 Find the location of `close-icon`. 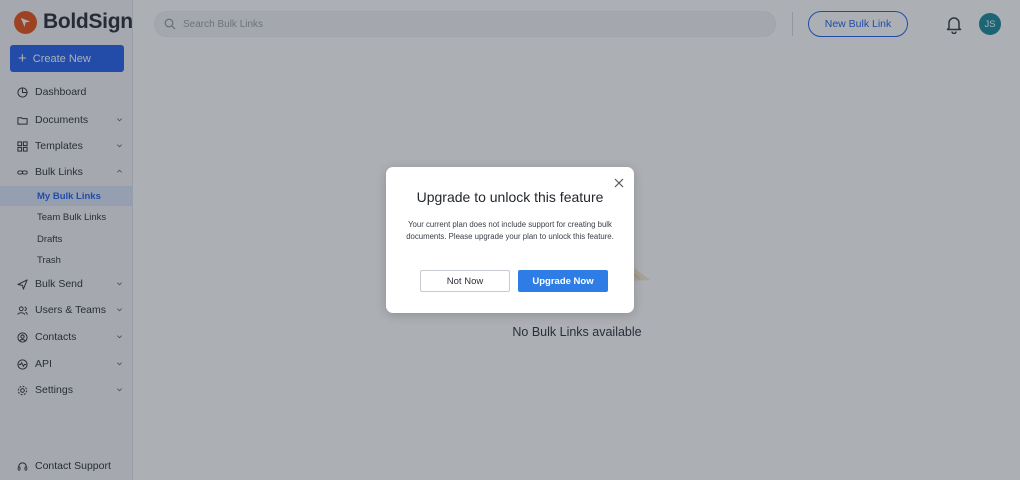

close-icon is located at coordinates (618, 182).